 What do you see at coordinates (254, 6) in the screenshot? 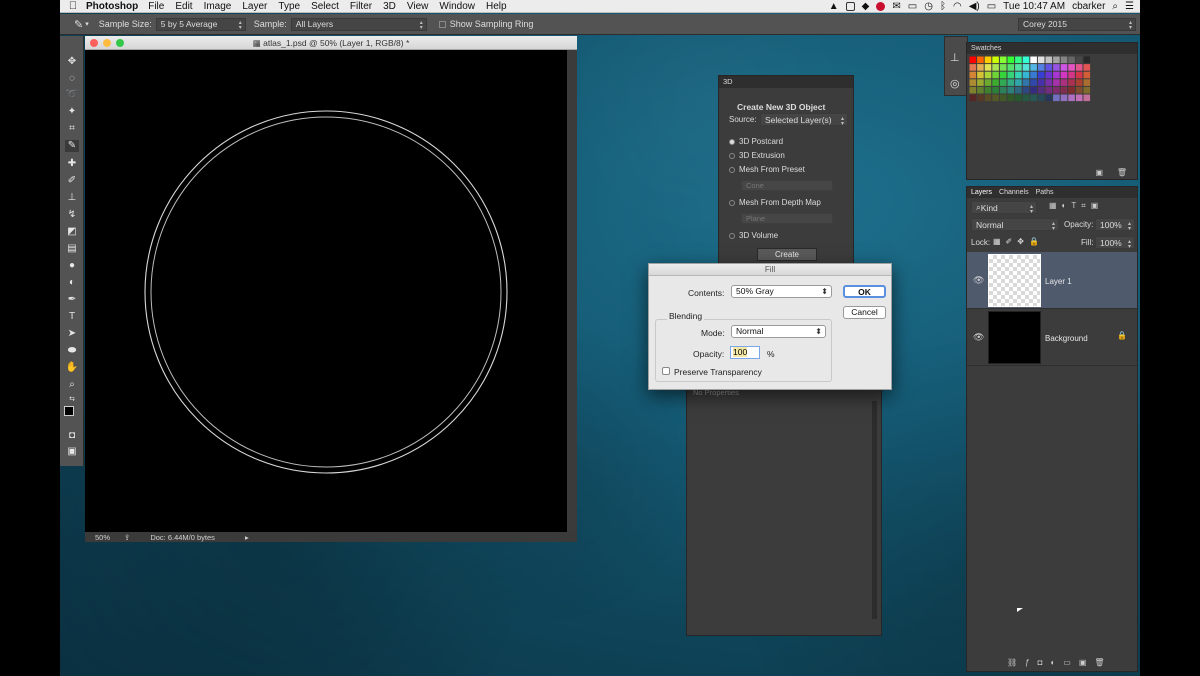
I see `menu-layer: Layer` at bounding box center [254, 6].